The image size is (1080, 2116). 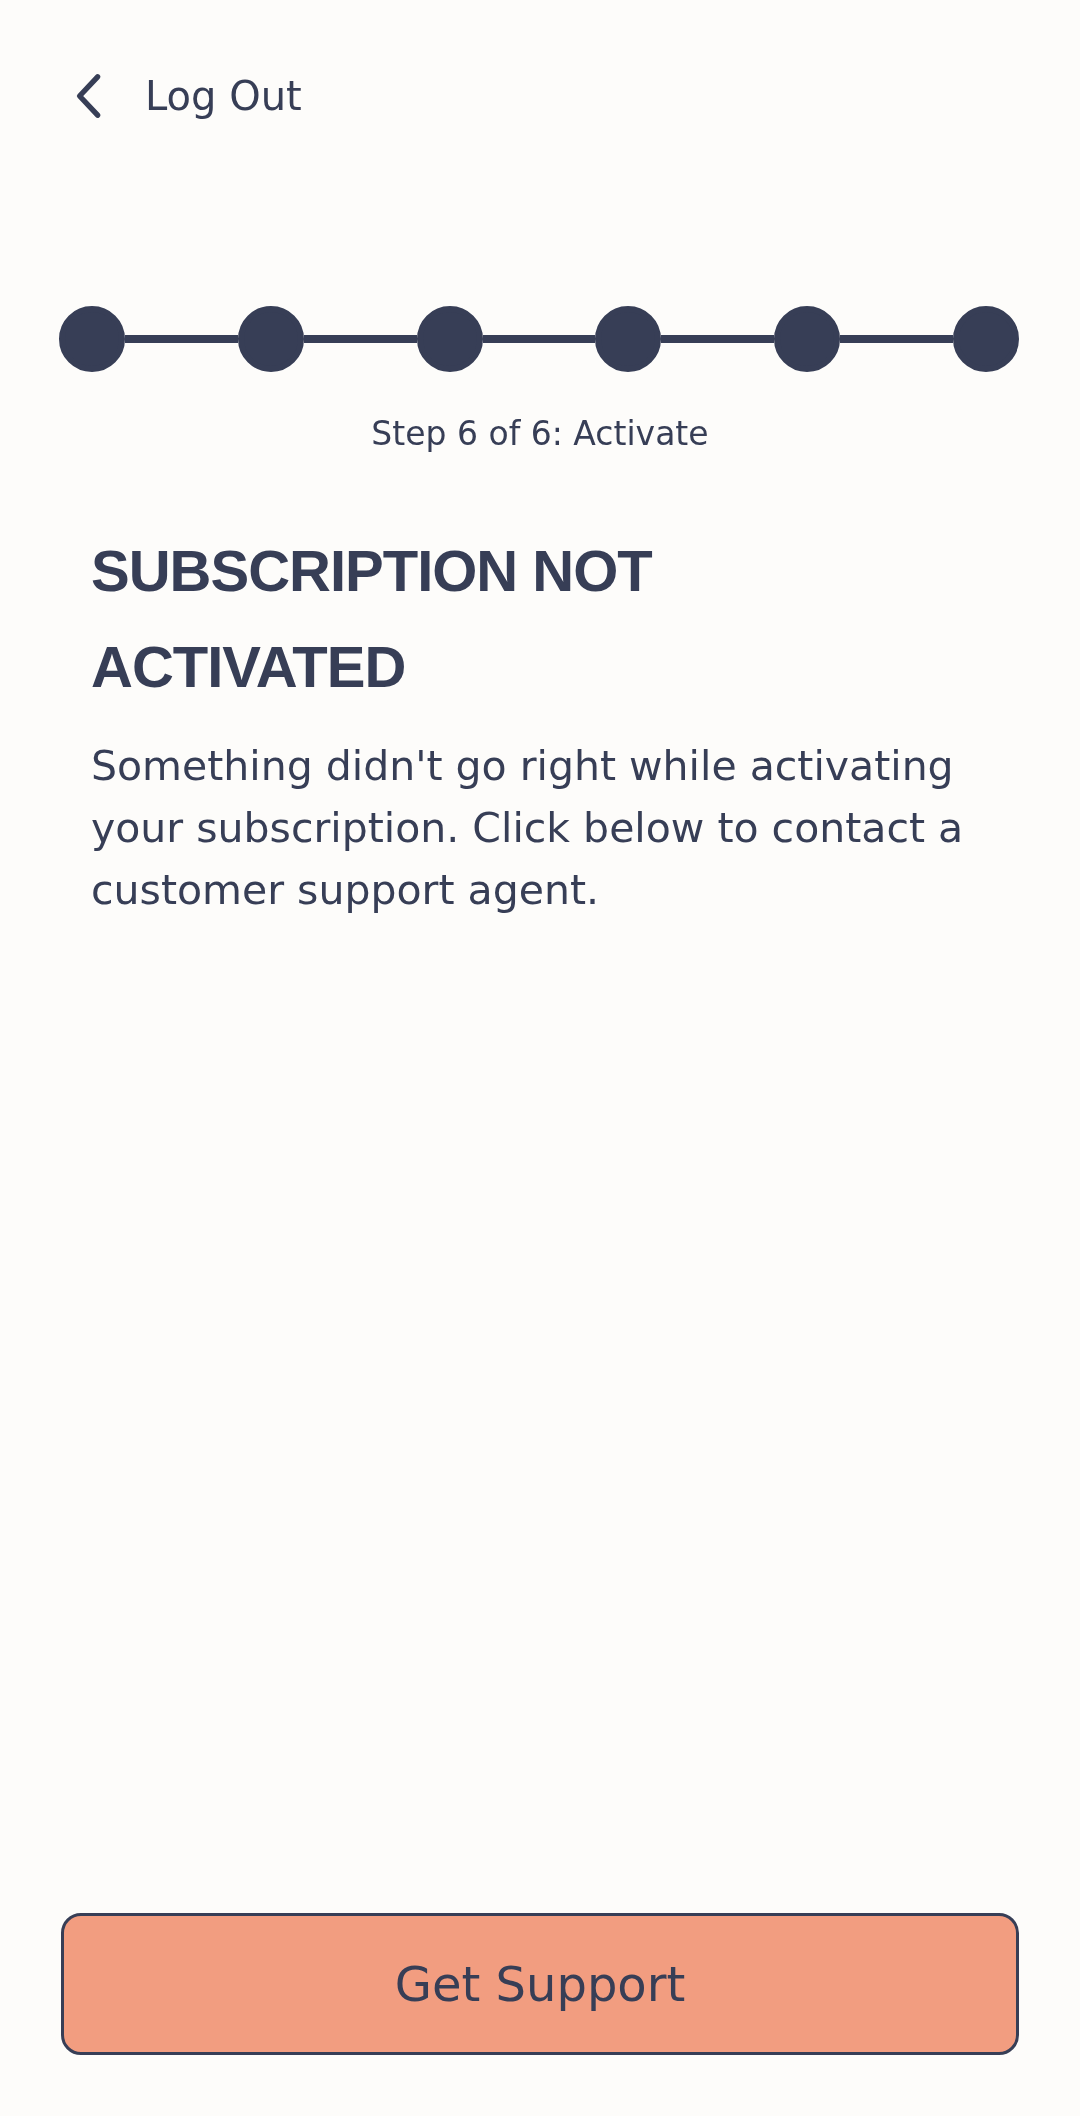 What do you see at coordinates (528, 828) in the screenshot?
I see `error-message: Something didn't go right while activating your subscription. Click below to contact a customer support agent.` at bounding box center [528, 828].